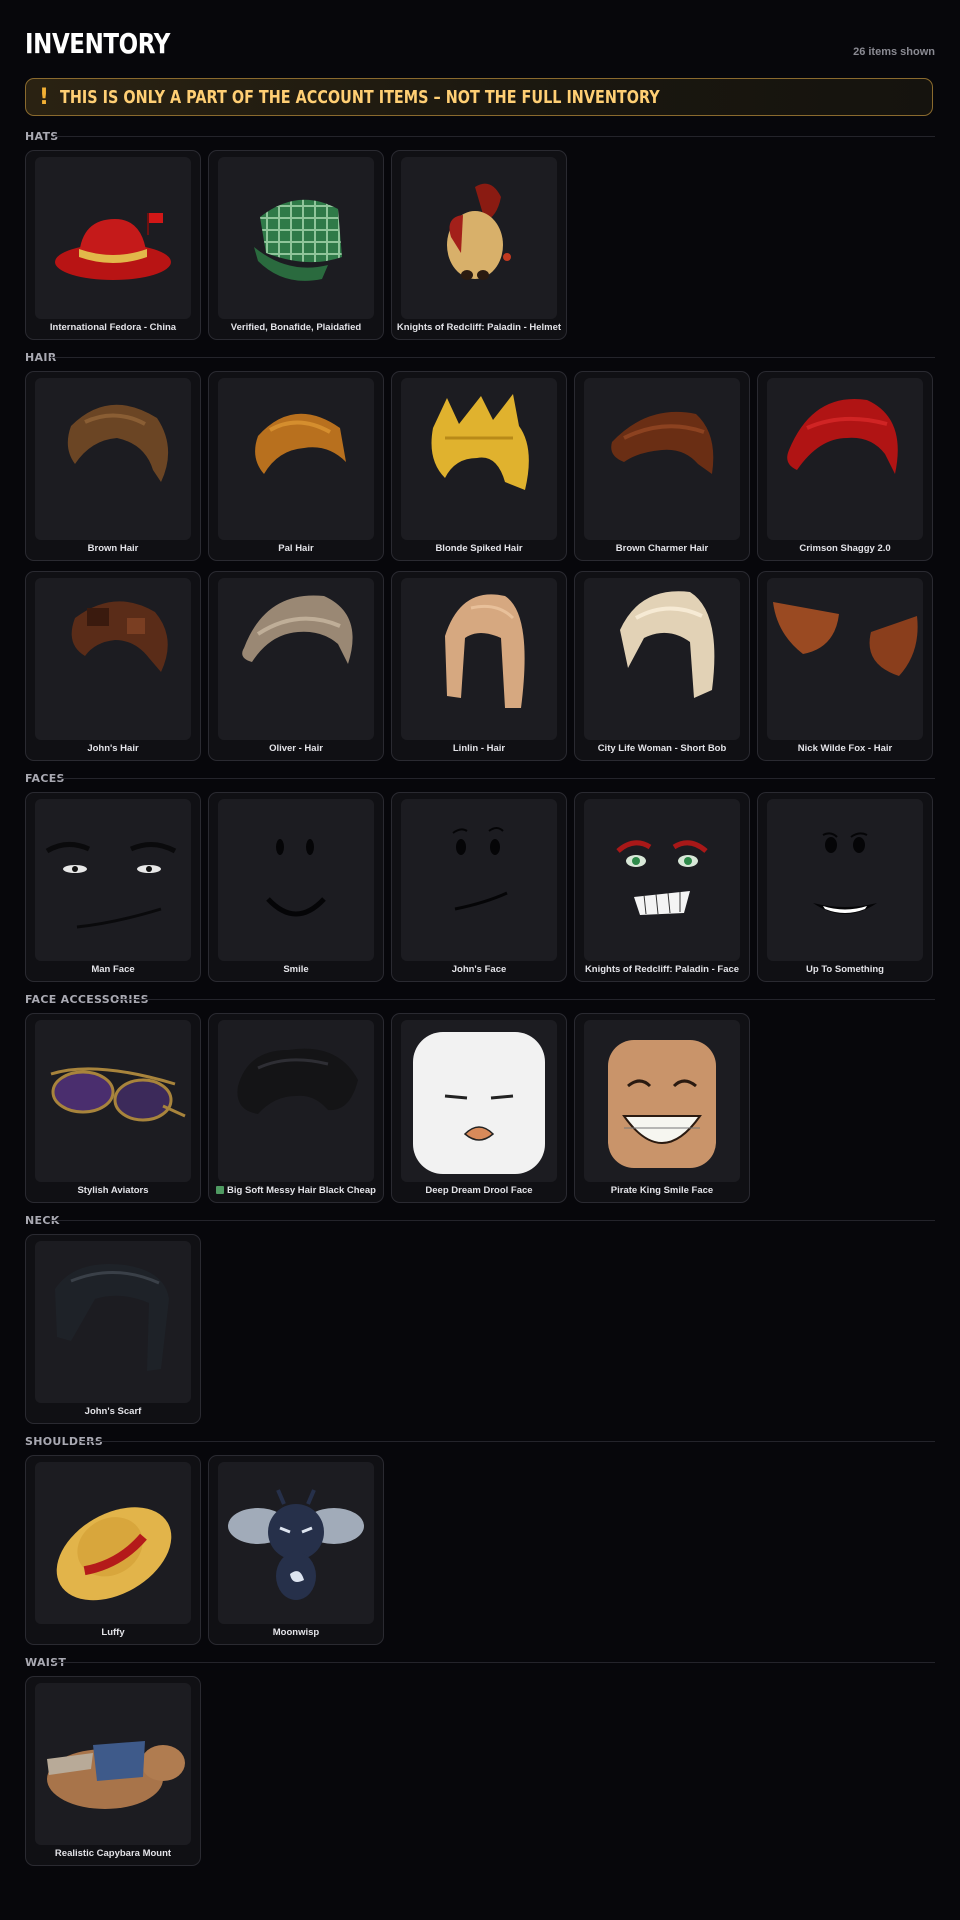 This screenshot has height=1920, width=960. I want to click on item-name: Stylish Aviators, so click(113, 1190).